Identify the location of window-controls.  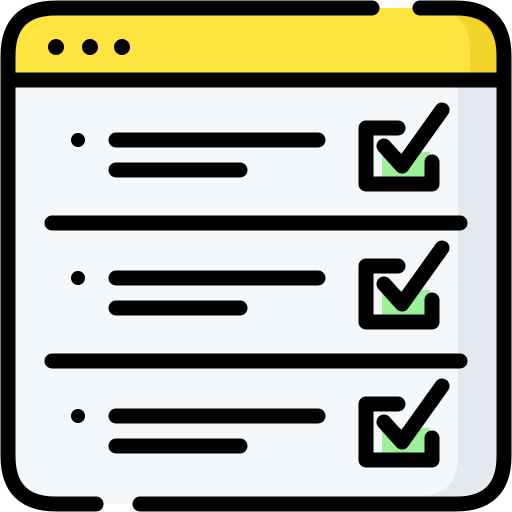
(89, 47).